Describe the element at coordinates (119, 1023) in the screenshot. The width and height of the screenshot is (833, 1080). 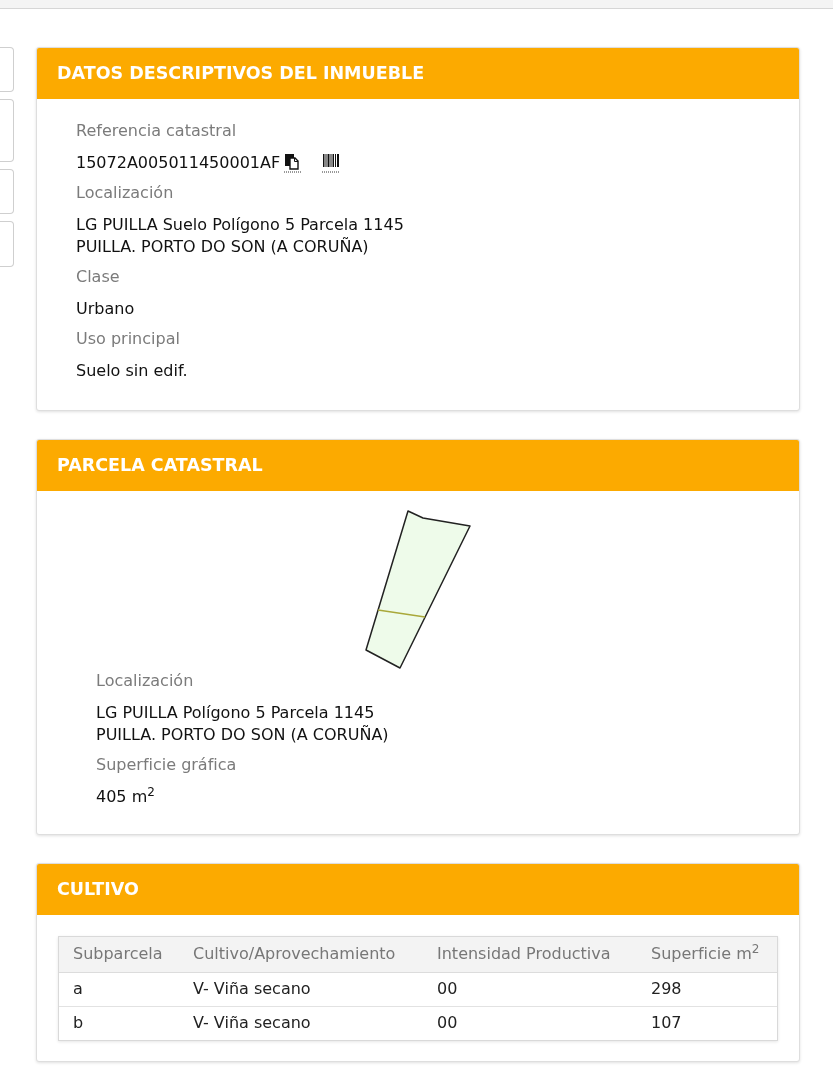
I see `table-cell: b` at that location.